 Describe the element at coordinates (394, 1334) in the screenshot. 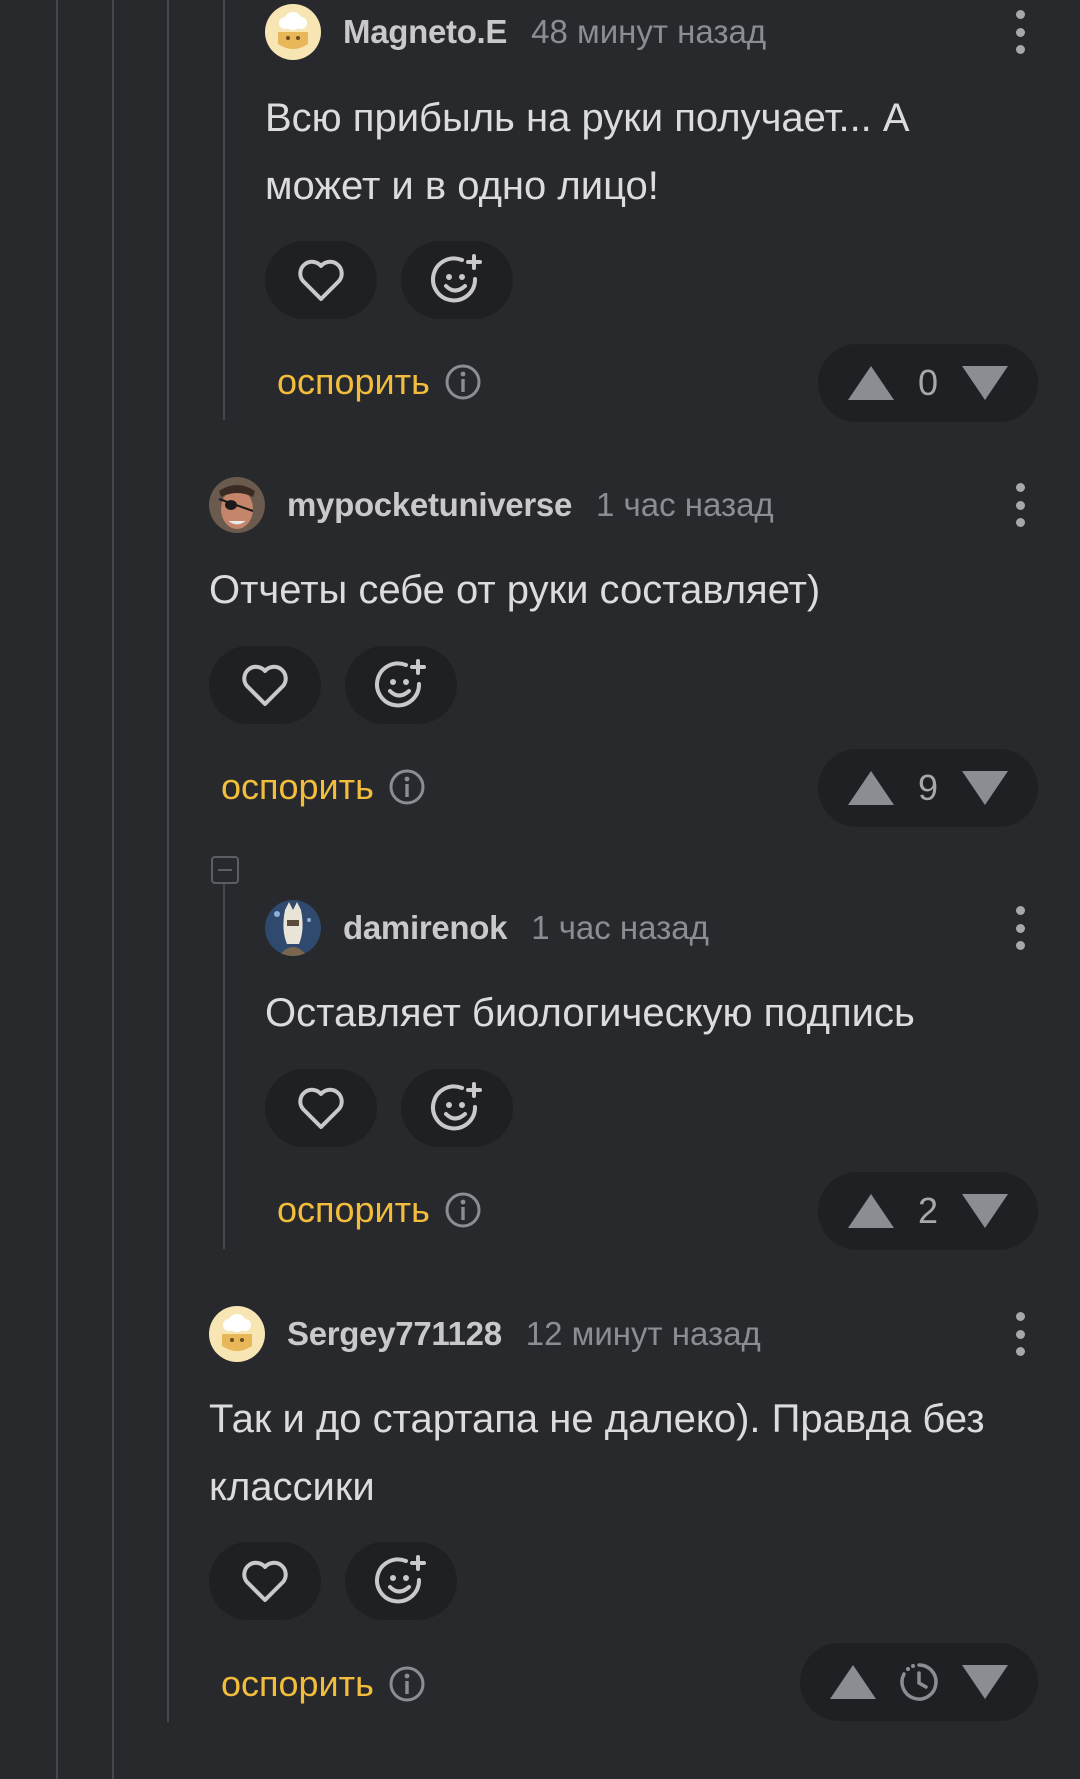

I see `author-name: Sergey771128` at that location.